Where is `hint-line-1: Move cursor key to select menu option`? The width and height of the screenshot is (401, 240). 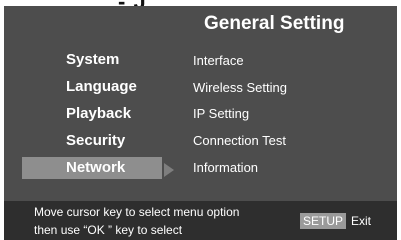
hint-line-1: Move cursor key to select menu option is located at coordinates (137, 212).